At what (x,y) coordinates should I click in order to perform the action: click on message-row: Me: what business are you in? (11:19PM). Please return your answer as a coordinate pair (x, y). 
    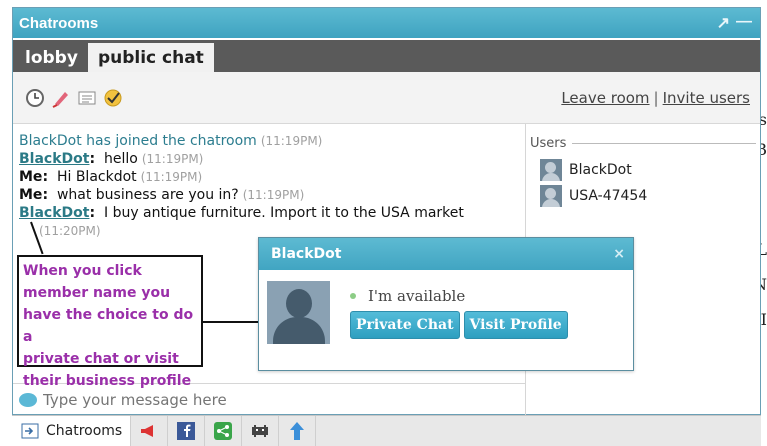
    Looking at the image, I should click on (269, 195).